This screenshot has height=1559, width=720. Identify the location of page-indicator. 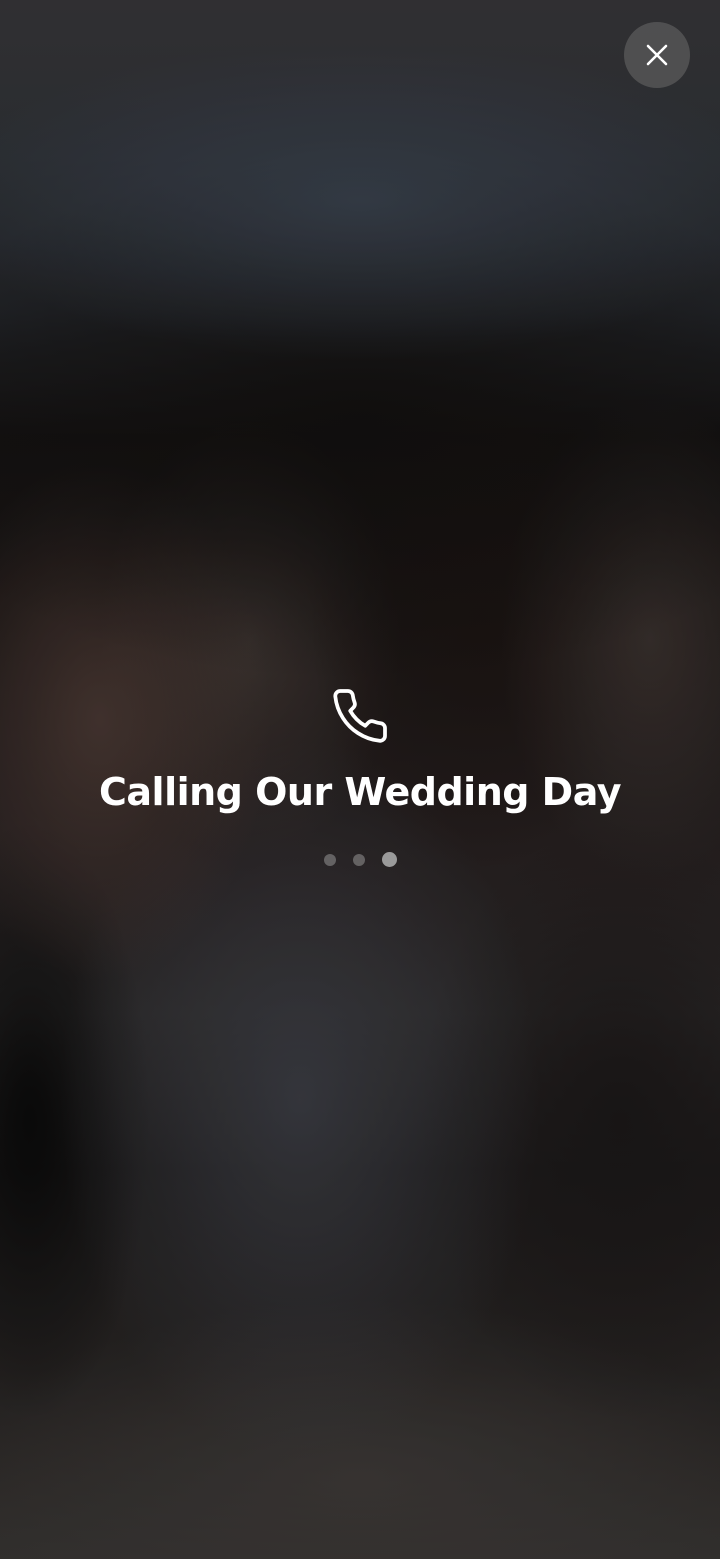
(360, 859).